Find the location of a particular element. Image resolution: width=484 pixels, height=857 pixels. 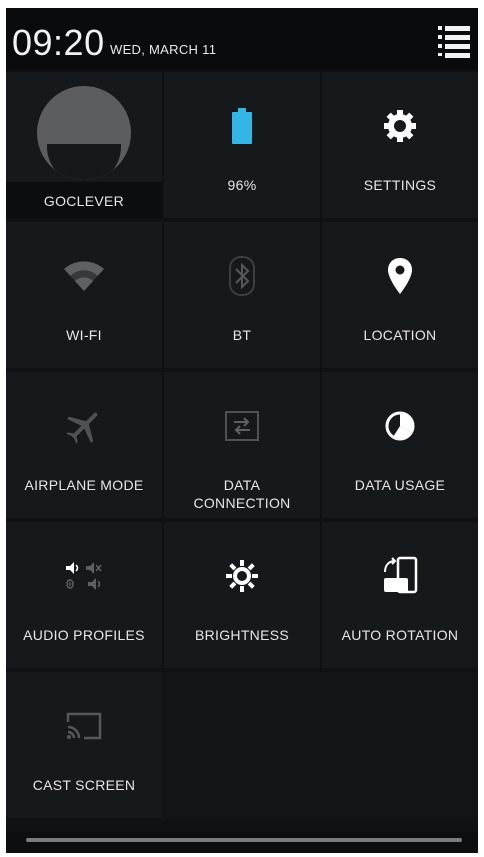

location-pin-icon is located at coordinates (400, 276).